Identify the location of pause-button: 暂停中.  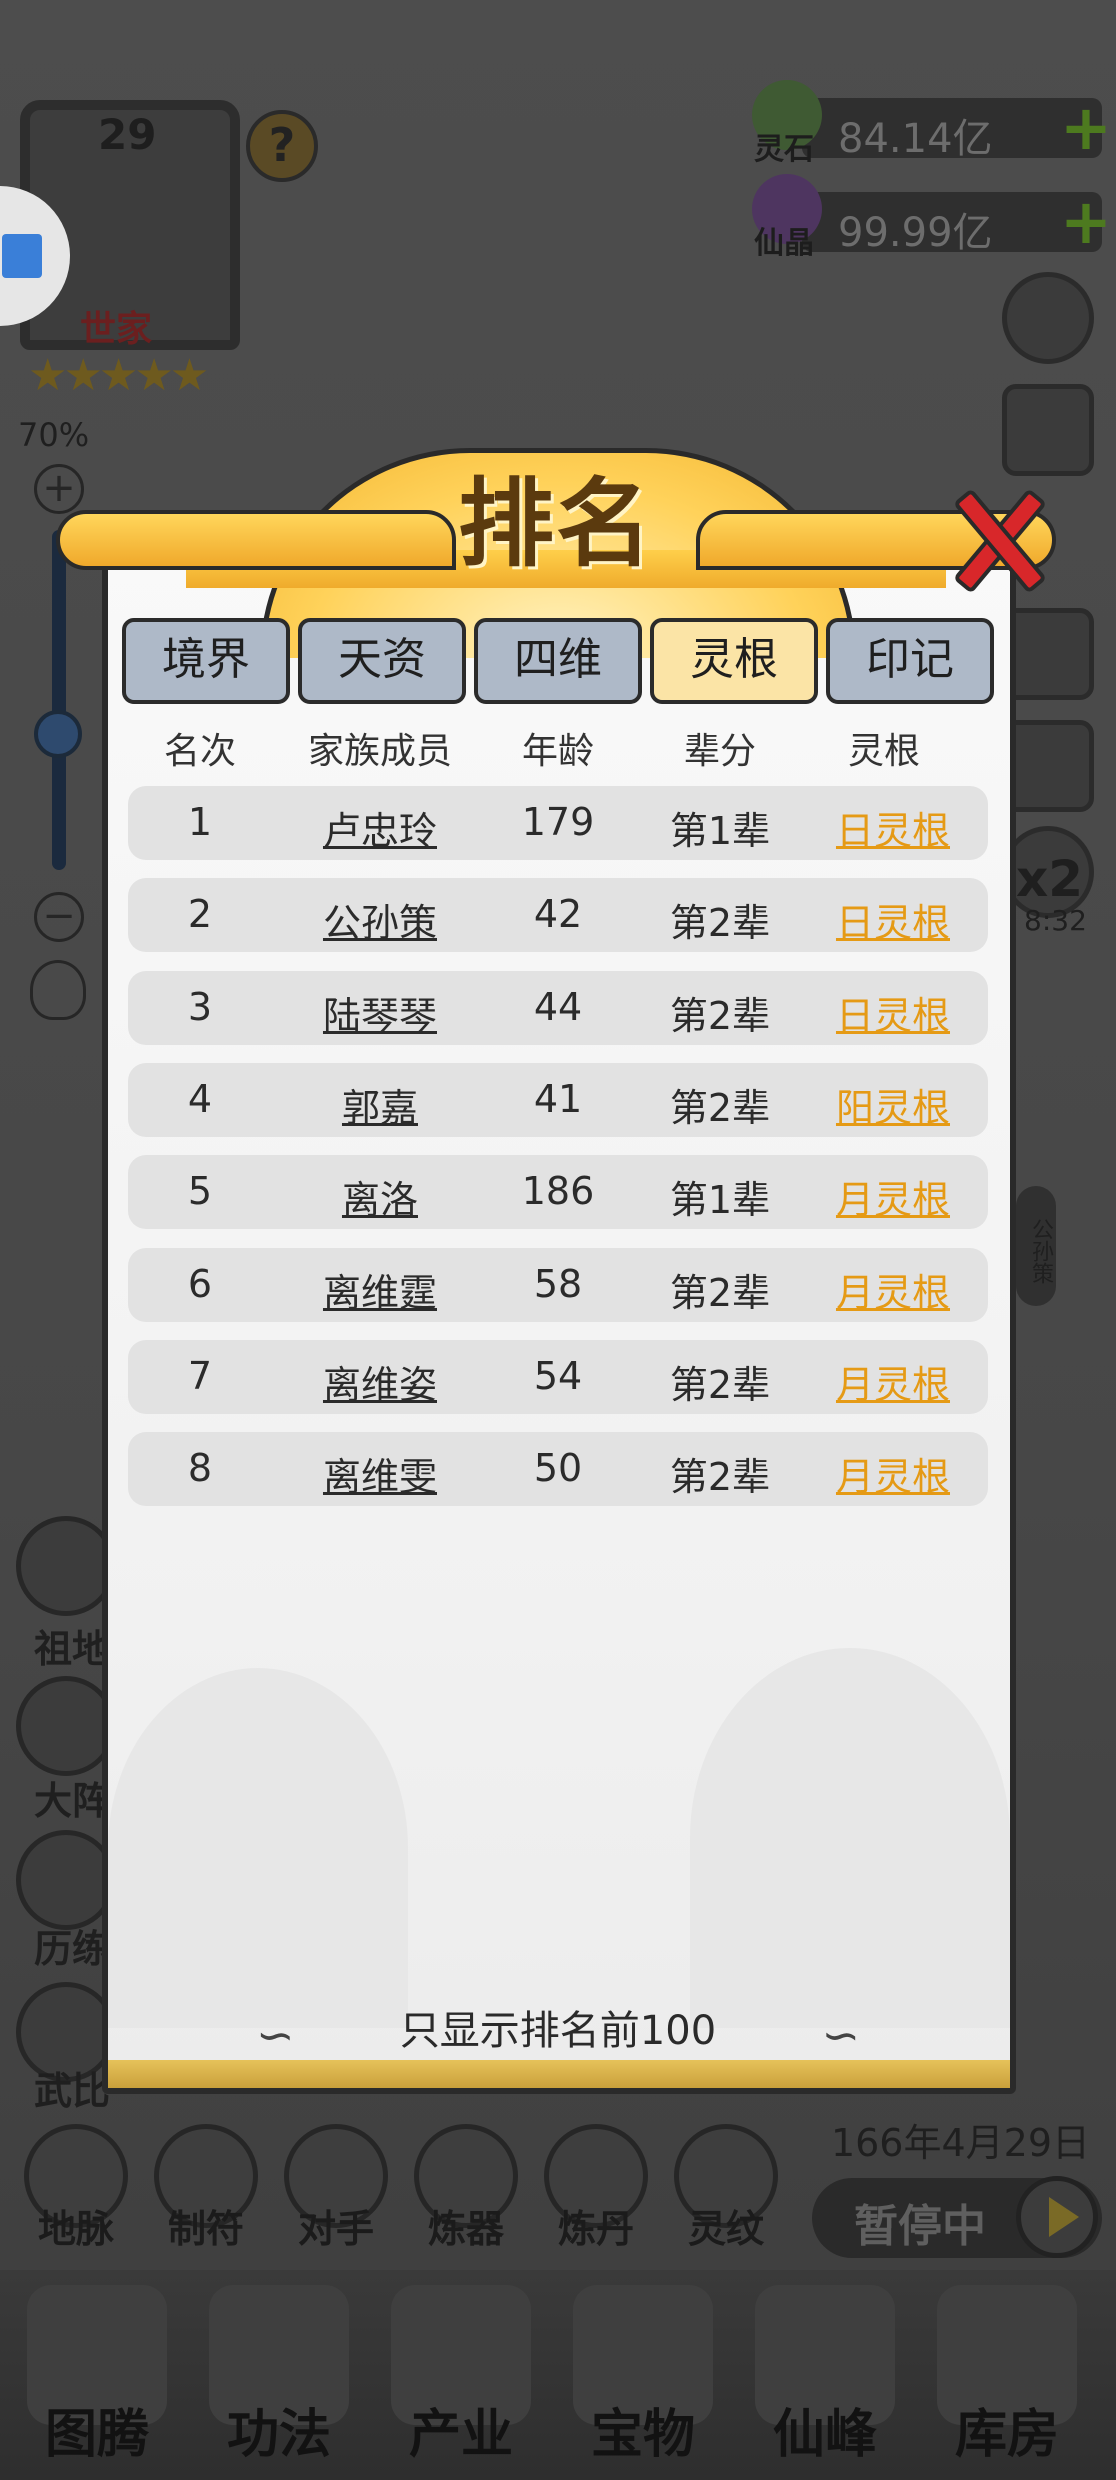
(957, 2217).